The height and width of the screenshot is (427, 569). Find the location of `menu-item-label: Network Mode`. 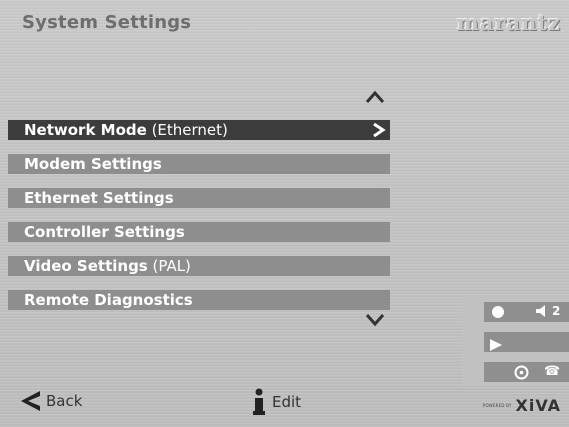

menu-item-label: Network Mode is located at coordinates (85, 130).